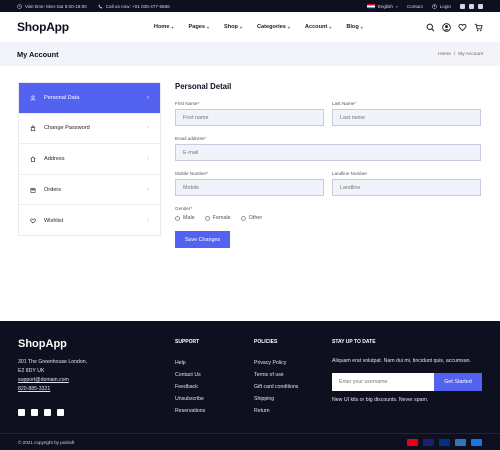 The image size is (500, 450). I want to click on phone-icon, so click(100, 6).